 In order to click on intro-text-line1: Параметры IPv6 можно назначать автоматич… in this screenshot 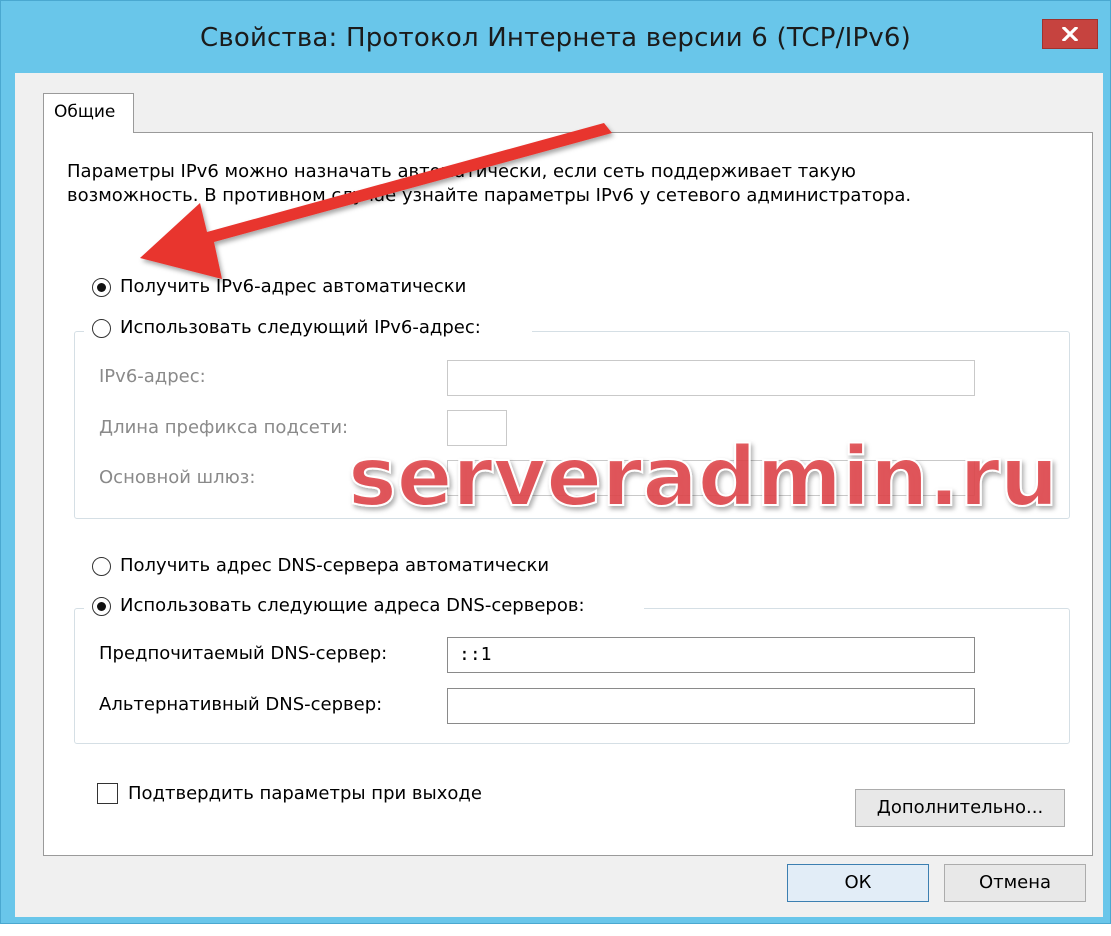, I will do `click(461, 171)`.